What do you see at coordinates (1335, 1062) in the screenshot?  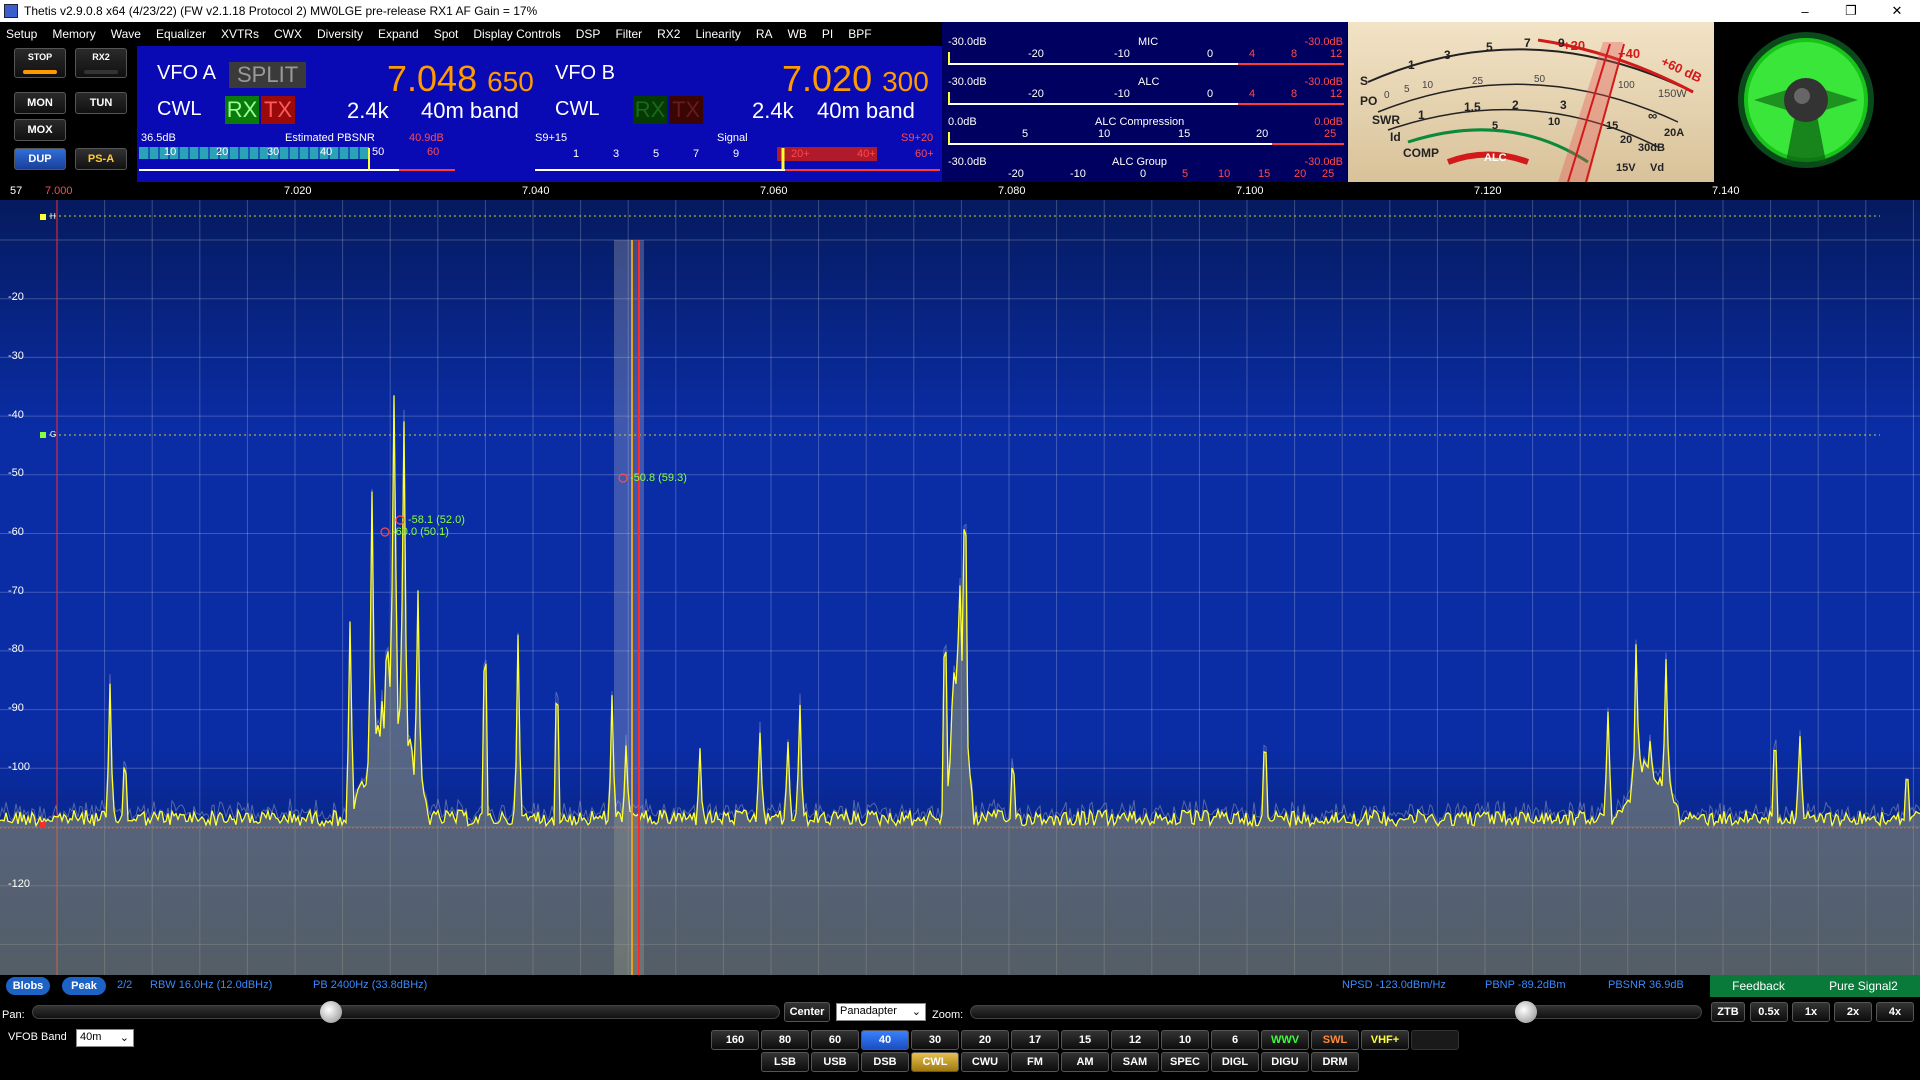 I see `mode-drm-button: DRM` at bounding box center [1335, 1062].